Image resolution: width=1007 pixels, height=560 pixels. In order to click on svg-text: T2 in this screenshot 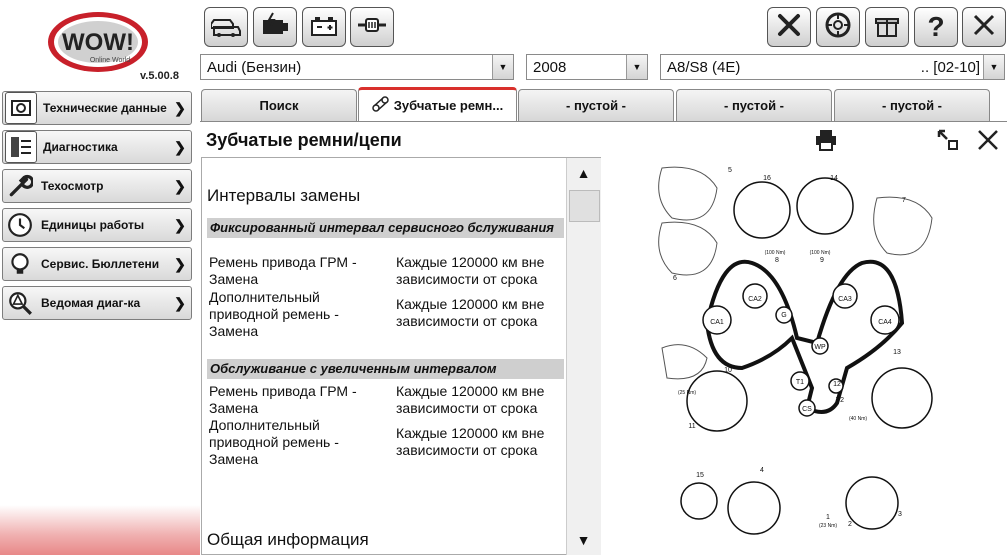, I will do `click(840, 400)`.